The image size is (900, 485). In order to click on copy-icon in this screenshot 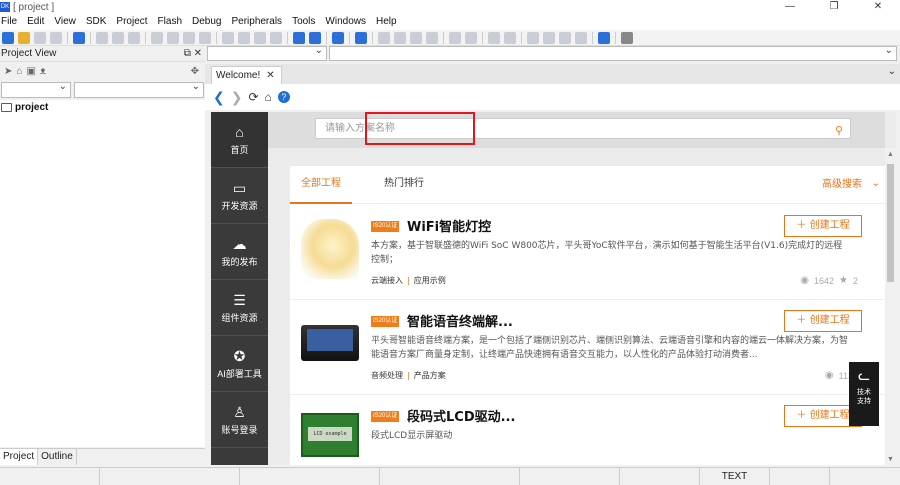, I will do `click(118, 37)`.